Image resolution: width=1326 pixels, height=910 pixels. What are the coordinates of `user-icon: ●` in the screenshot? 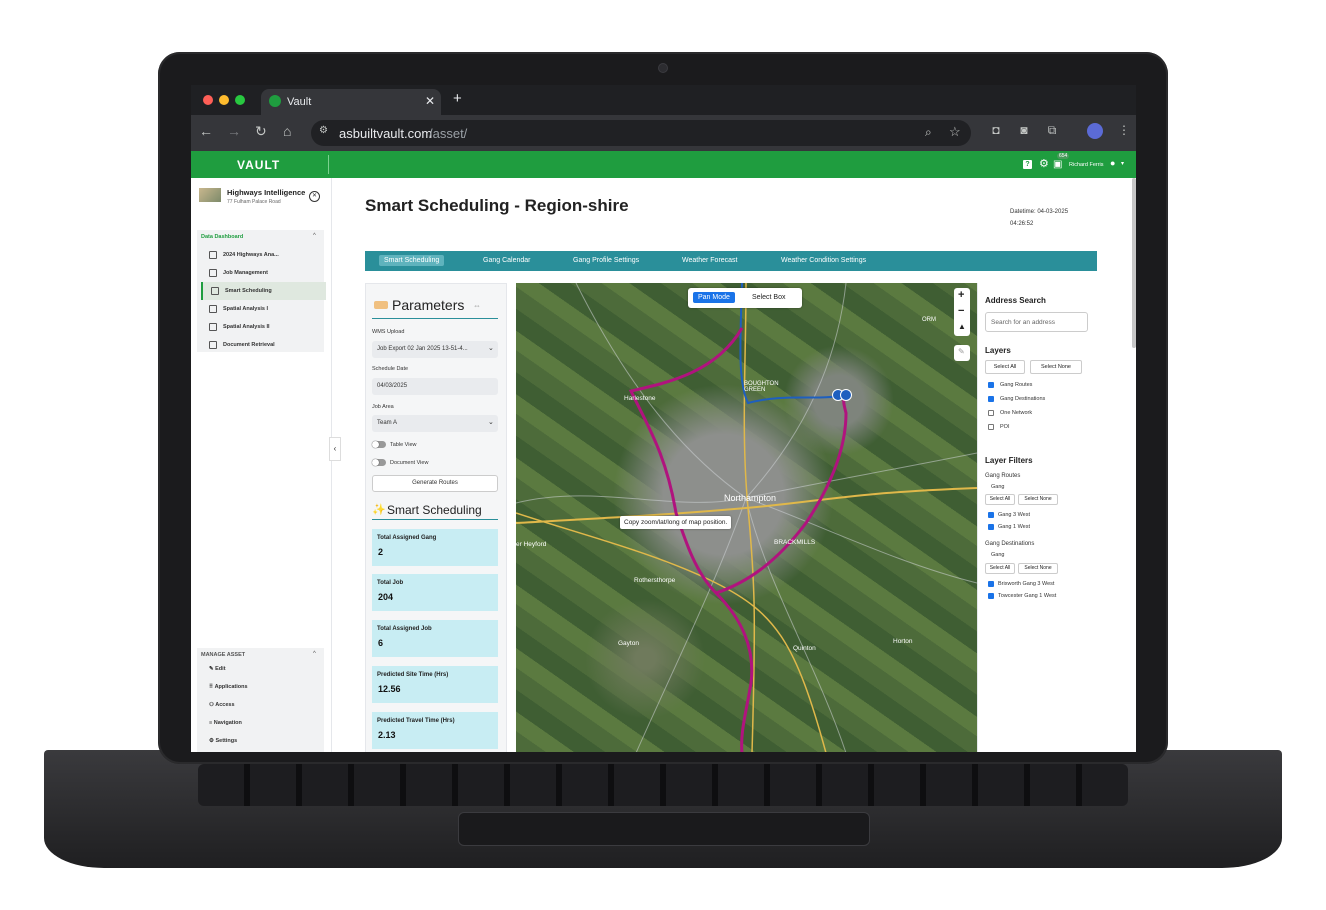 It's located at (1112, 163).